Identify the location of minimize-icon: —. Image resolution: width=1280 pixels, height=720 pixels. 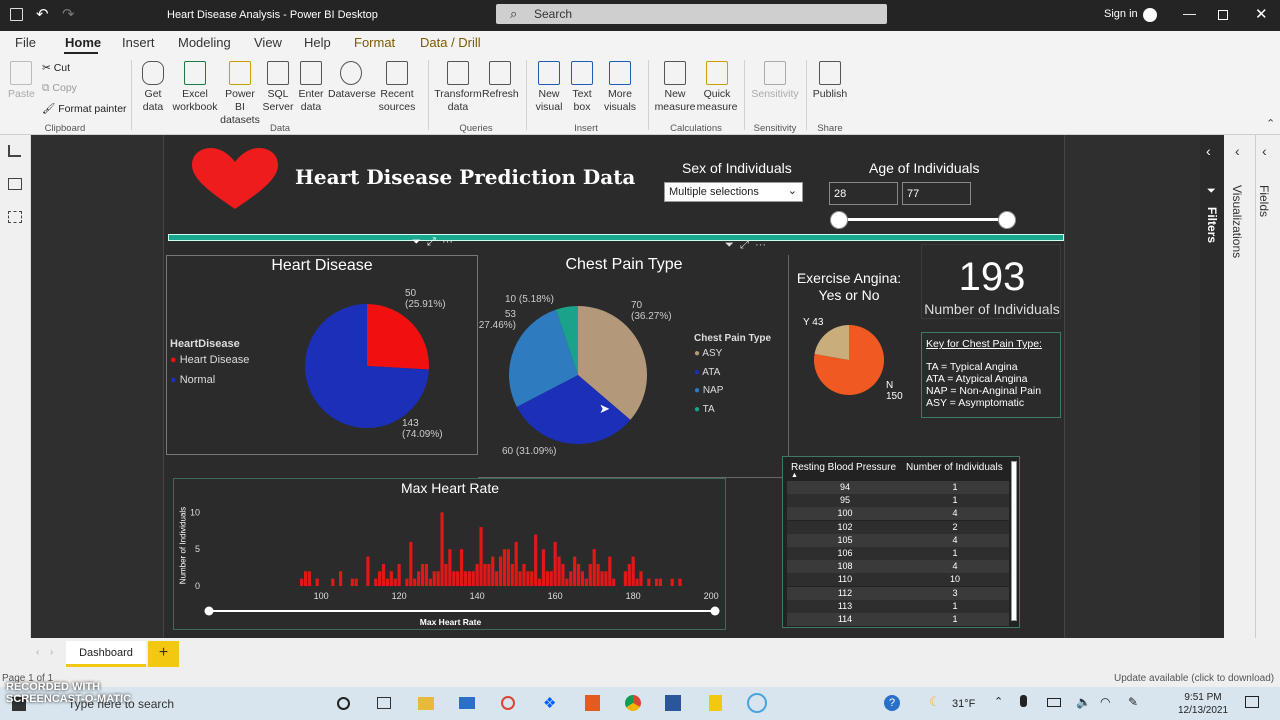
(1189, 13).